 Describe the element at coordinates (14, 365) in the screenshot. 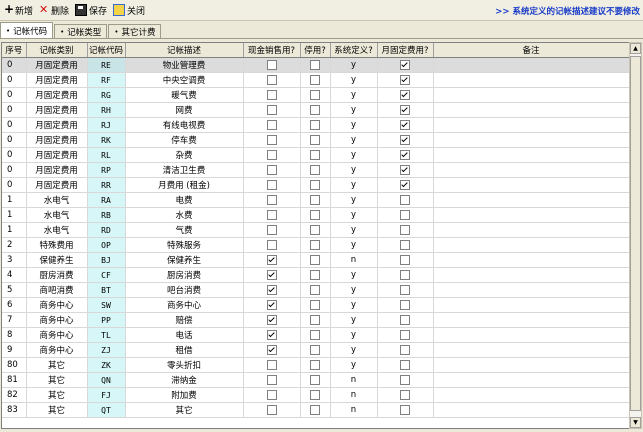

I see `seq-cell: 80` at that location.